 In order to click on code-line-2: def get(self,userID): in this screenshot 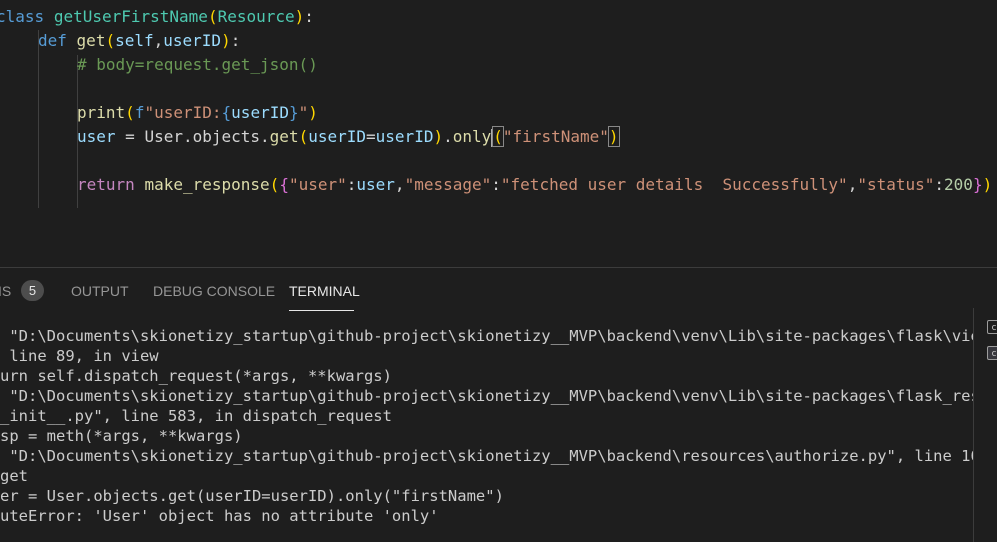, I will do `click(139, 41)`.